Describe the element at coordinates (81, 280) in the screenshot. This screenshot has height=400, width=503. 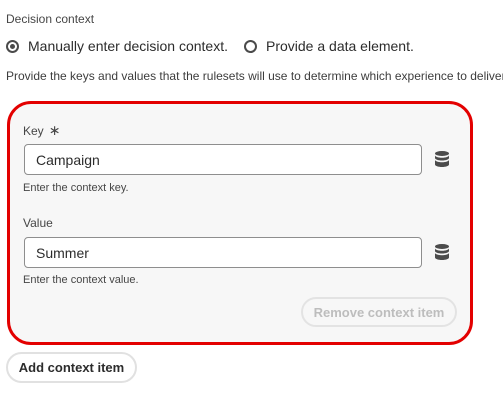
I see `value-help-text: Enter the context value.` at that location.